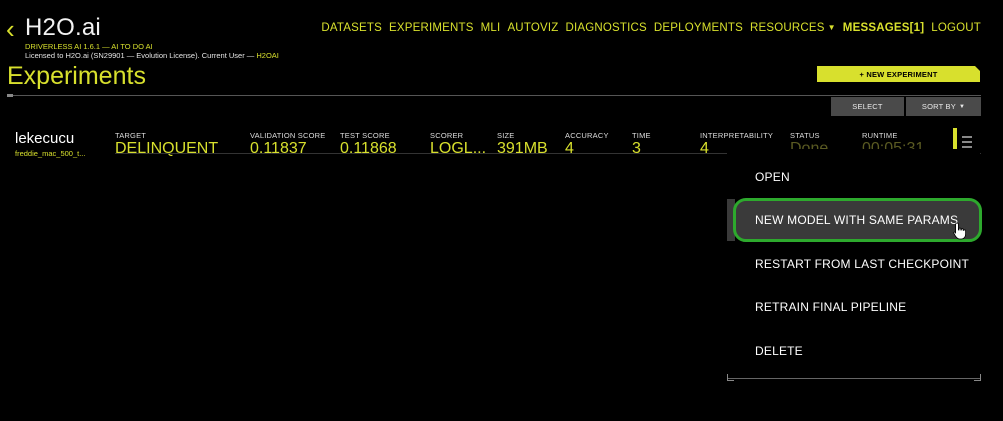 The width and height of the screenshot is (1003, 421). Describe the element at coordinates (605, 28) in the screenshot. I see `nav-diagnostics: DIAGNOSTICS` at that location.